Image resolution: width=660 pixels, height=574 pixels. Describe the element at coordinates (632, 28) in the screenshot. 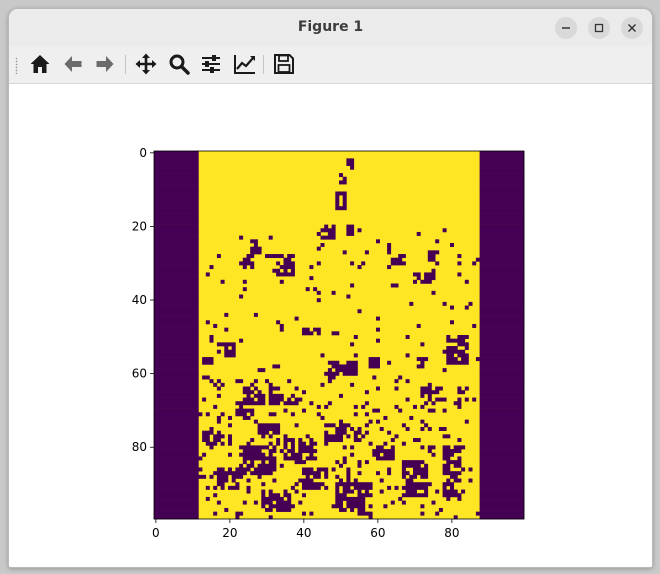

I see `close-button` at that location.